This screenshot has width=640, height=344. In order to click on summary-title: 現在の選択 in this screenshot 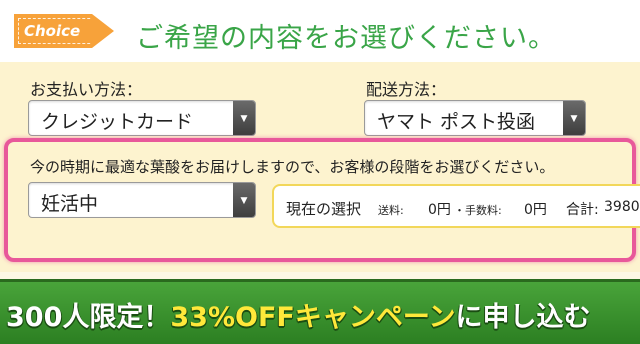, I will do `click(324, 209)`.